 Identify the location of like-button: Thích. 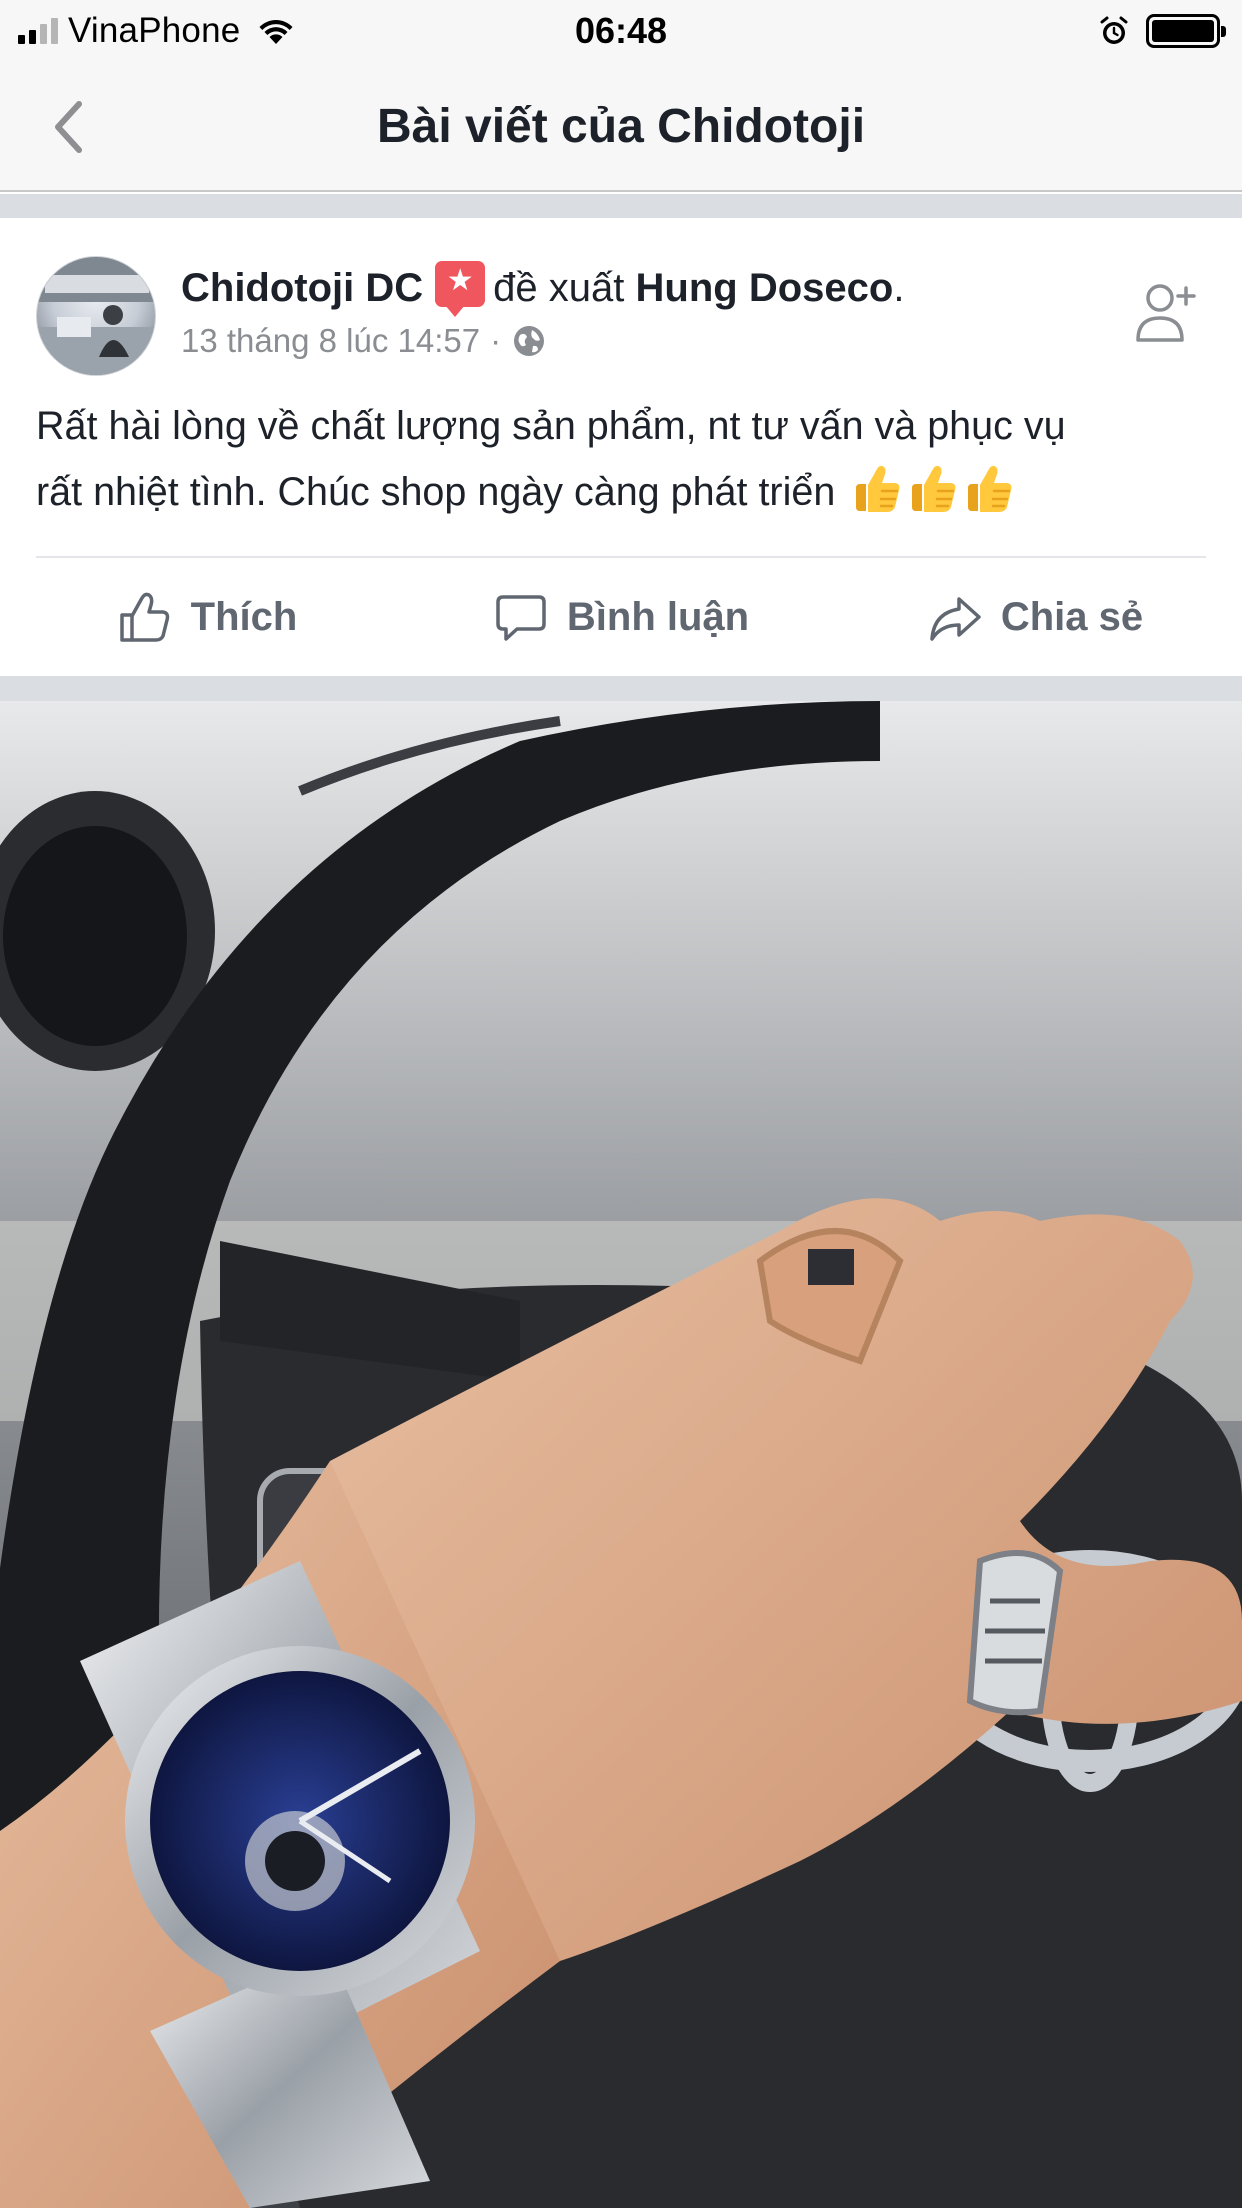
(207, 617).